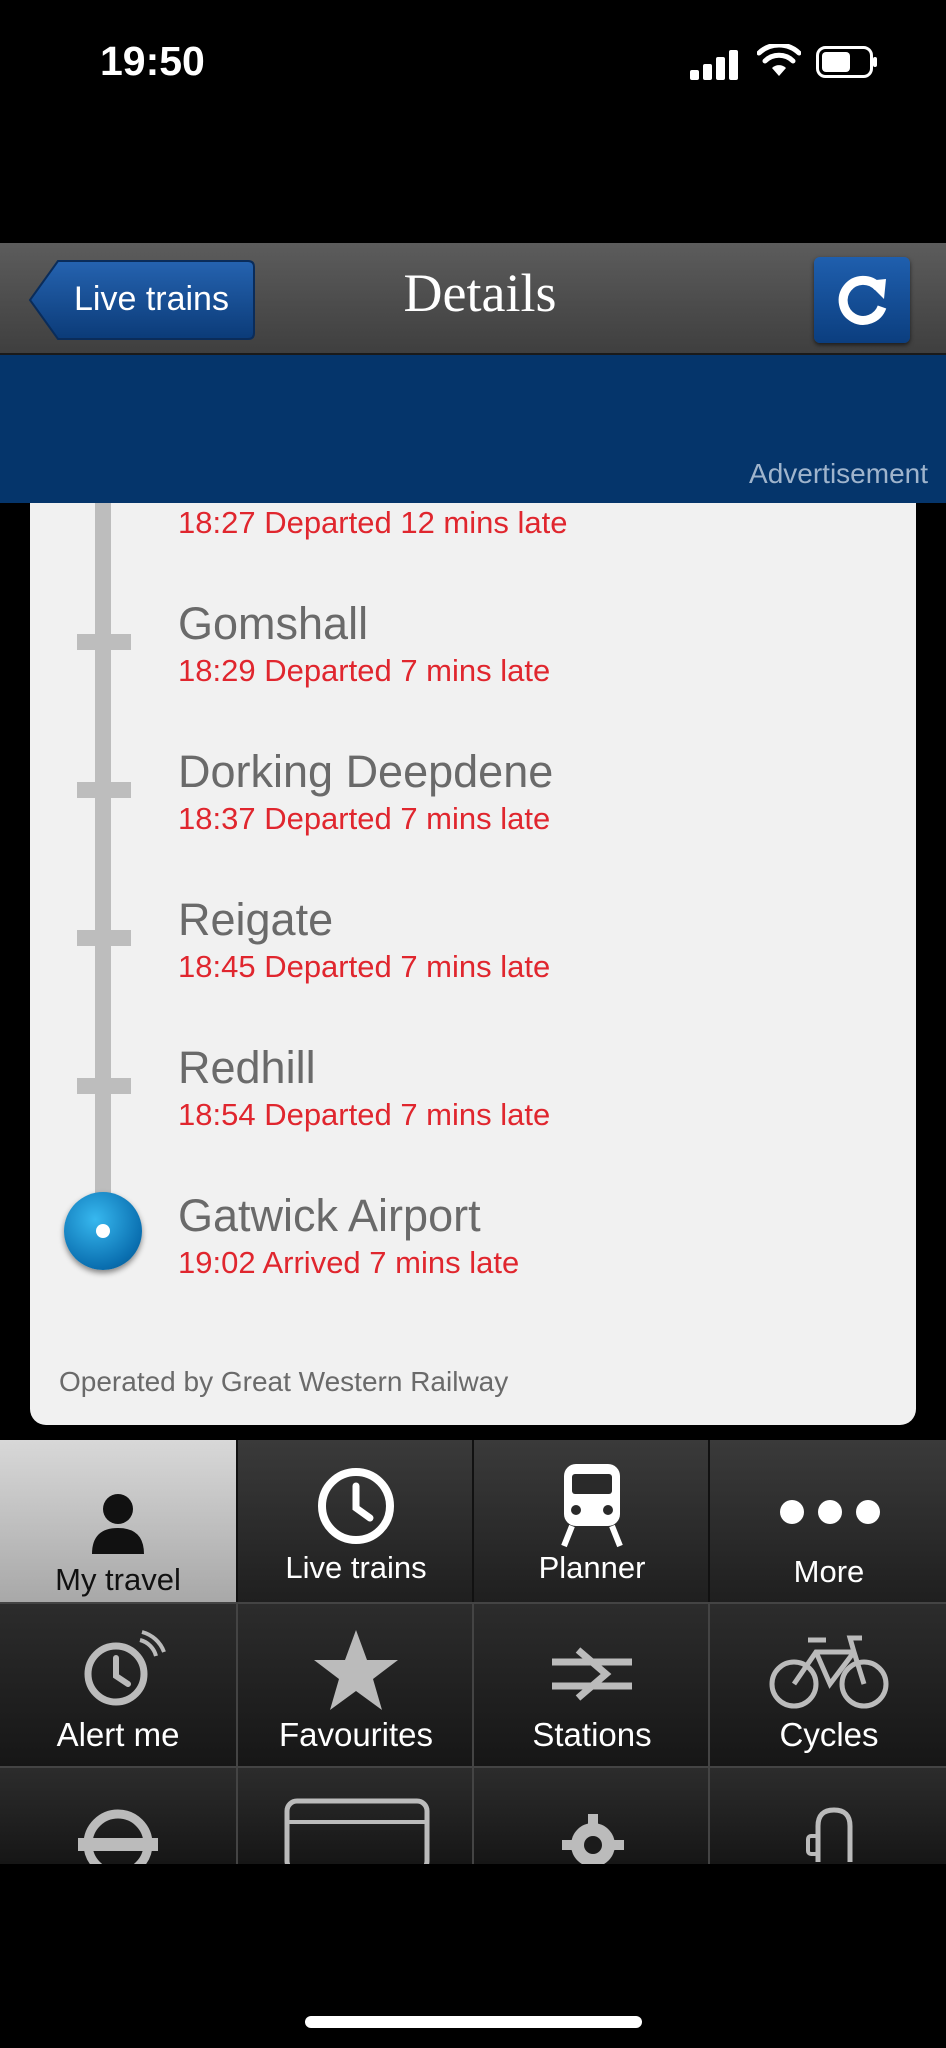  Describe the element at coordinates (366, 771) in the screenshot. I see `stop-name: Dorking Deepdene` at that location.